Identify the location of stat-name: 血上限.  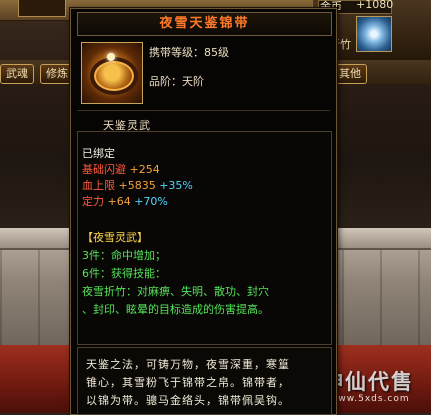
(98, 185).